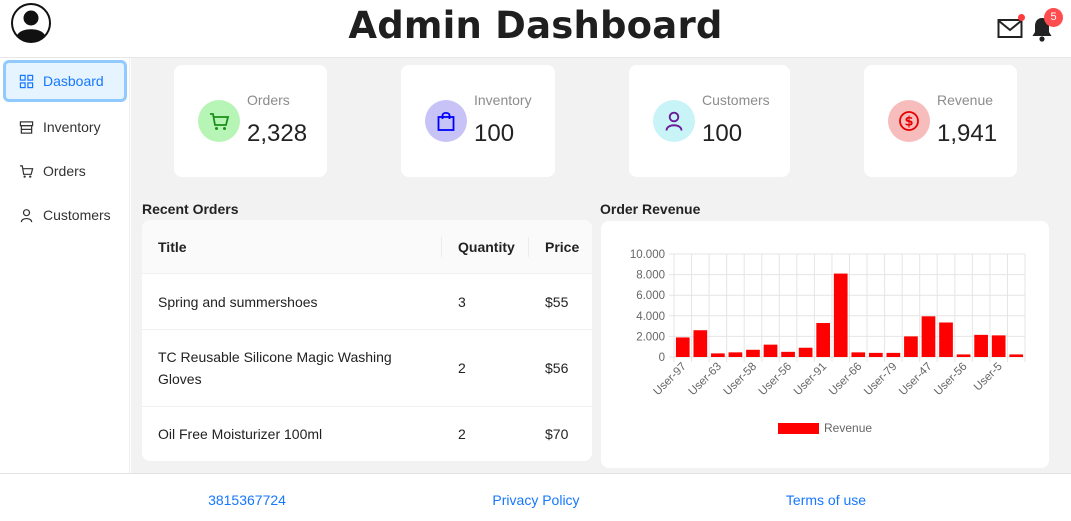  What do you see at coordinates (845, 379) in the screenshot?
I see `x-tick-label: User-66` at bounding box center [845, 379].